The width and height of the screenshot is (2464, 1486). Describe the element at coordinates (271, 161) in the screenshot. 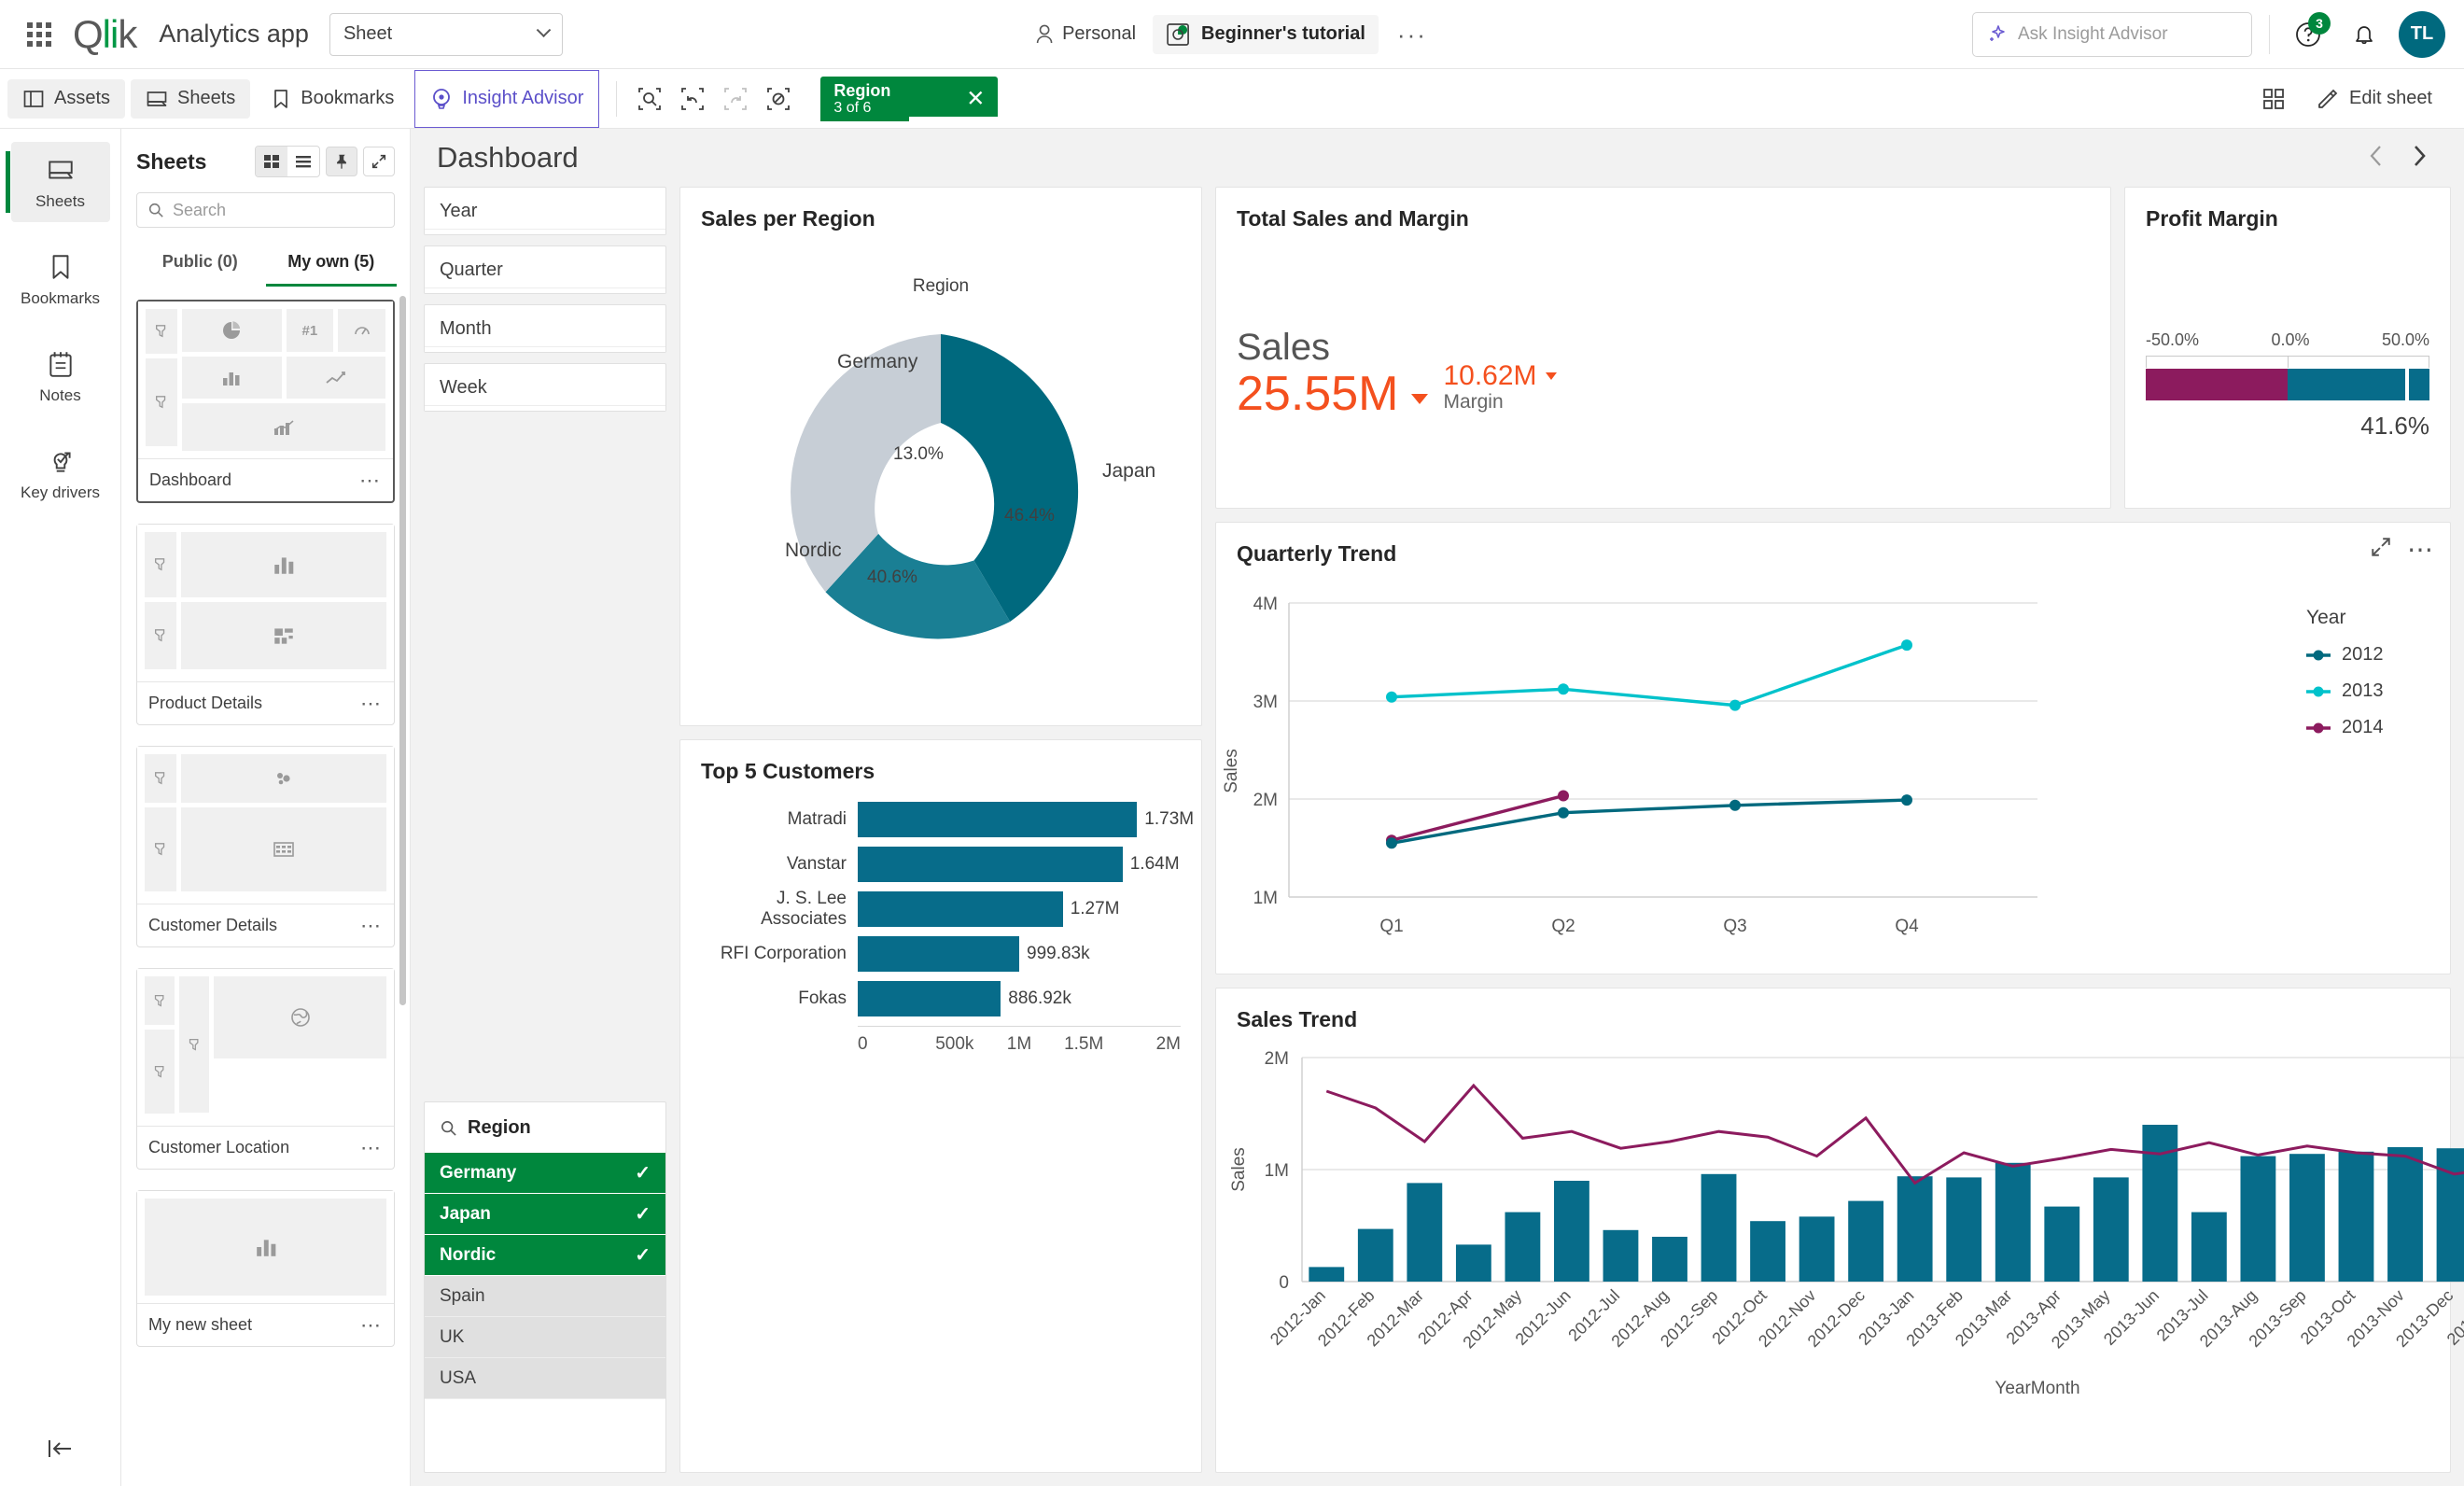

I see `grid-view-icon` at that location.